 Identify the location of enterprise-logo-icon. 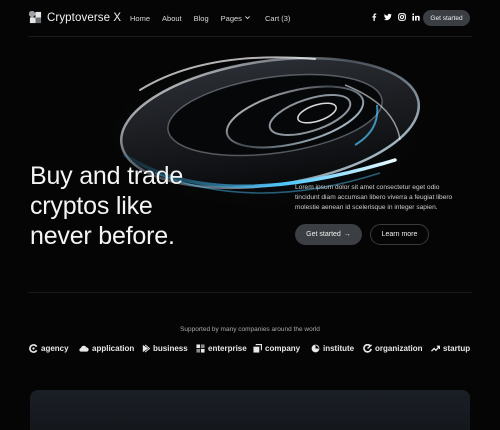
(200, 348).